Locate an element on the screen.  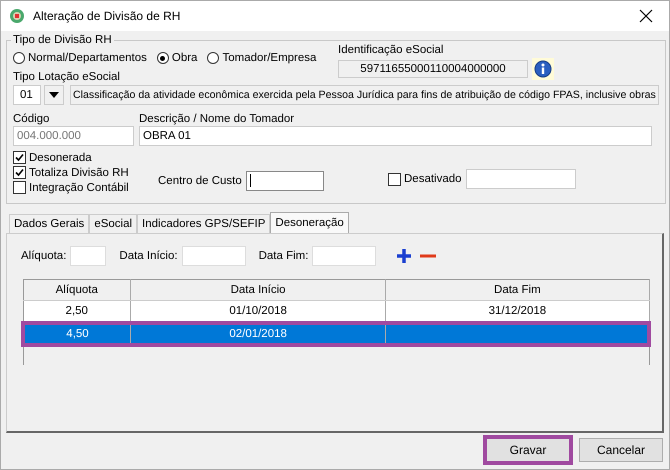
date-field is located at coordinates (521, 179).